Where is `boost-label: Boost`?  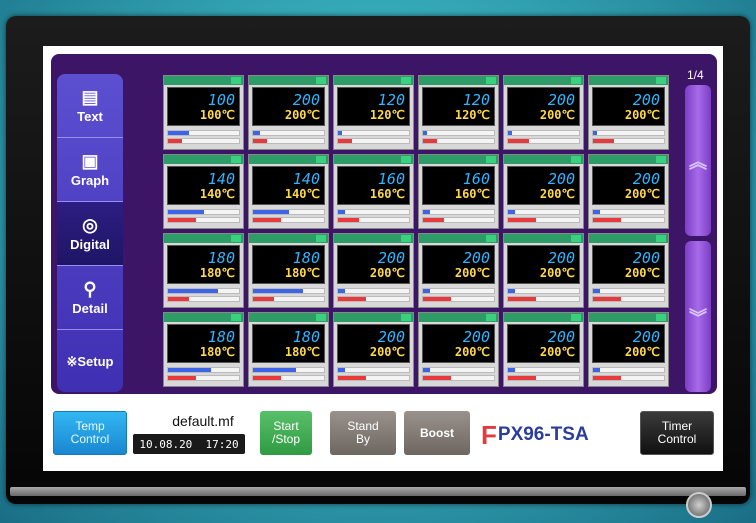 boost-label: Boost is located at coordinates (437, 432).